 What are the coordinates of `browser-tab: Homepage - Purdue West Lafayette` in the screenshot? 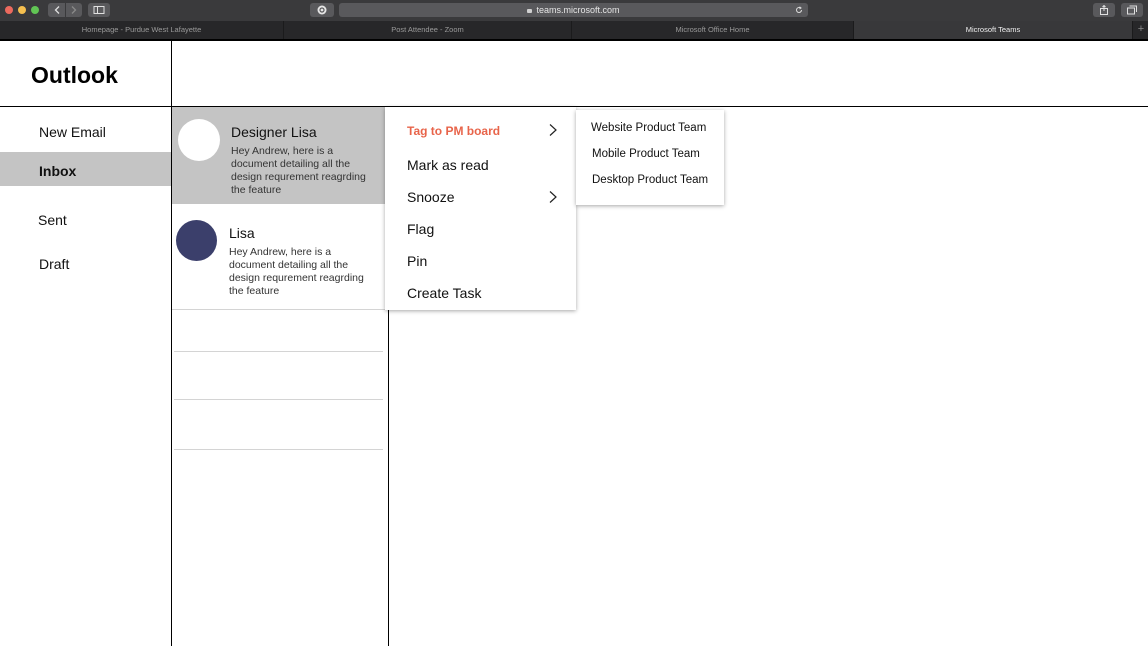 It's located at (142, 30).